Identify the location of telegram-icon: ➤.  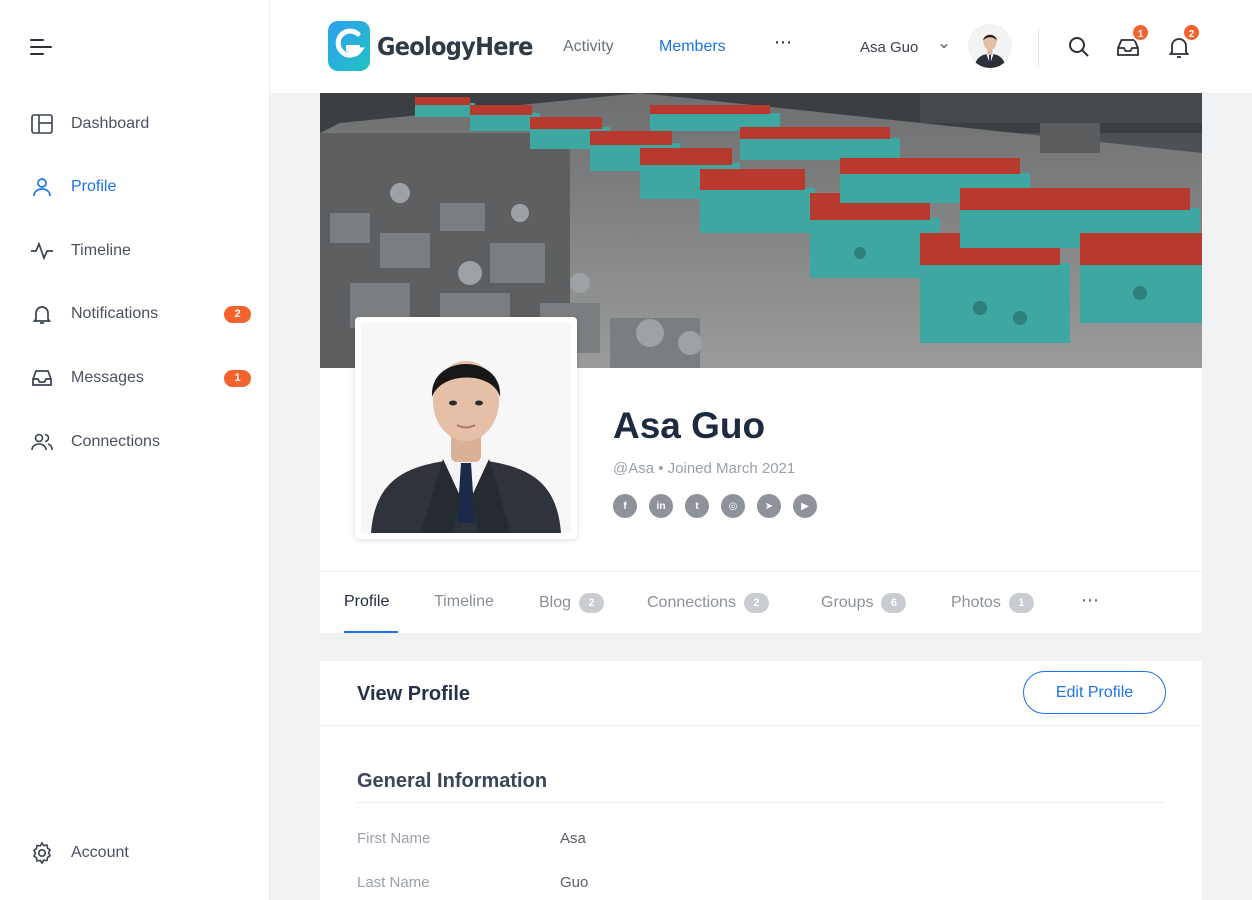
(769, 506).